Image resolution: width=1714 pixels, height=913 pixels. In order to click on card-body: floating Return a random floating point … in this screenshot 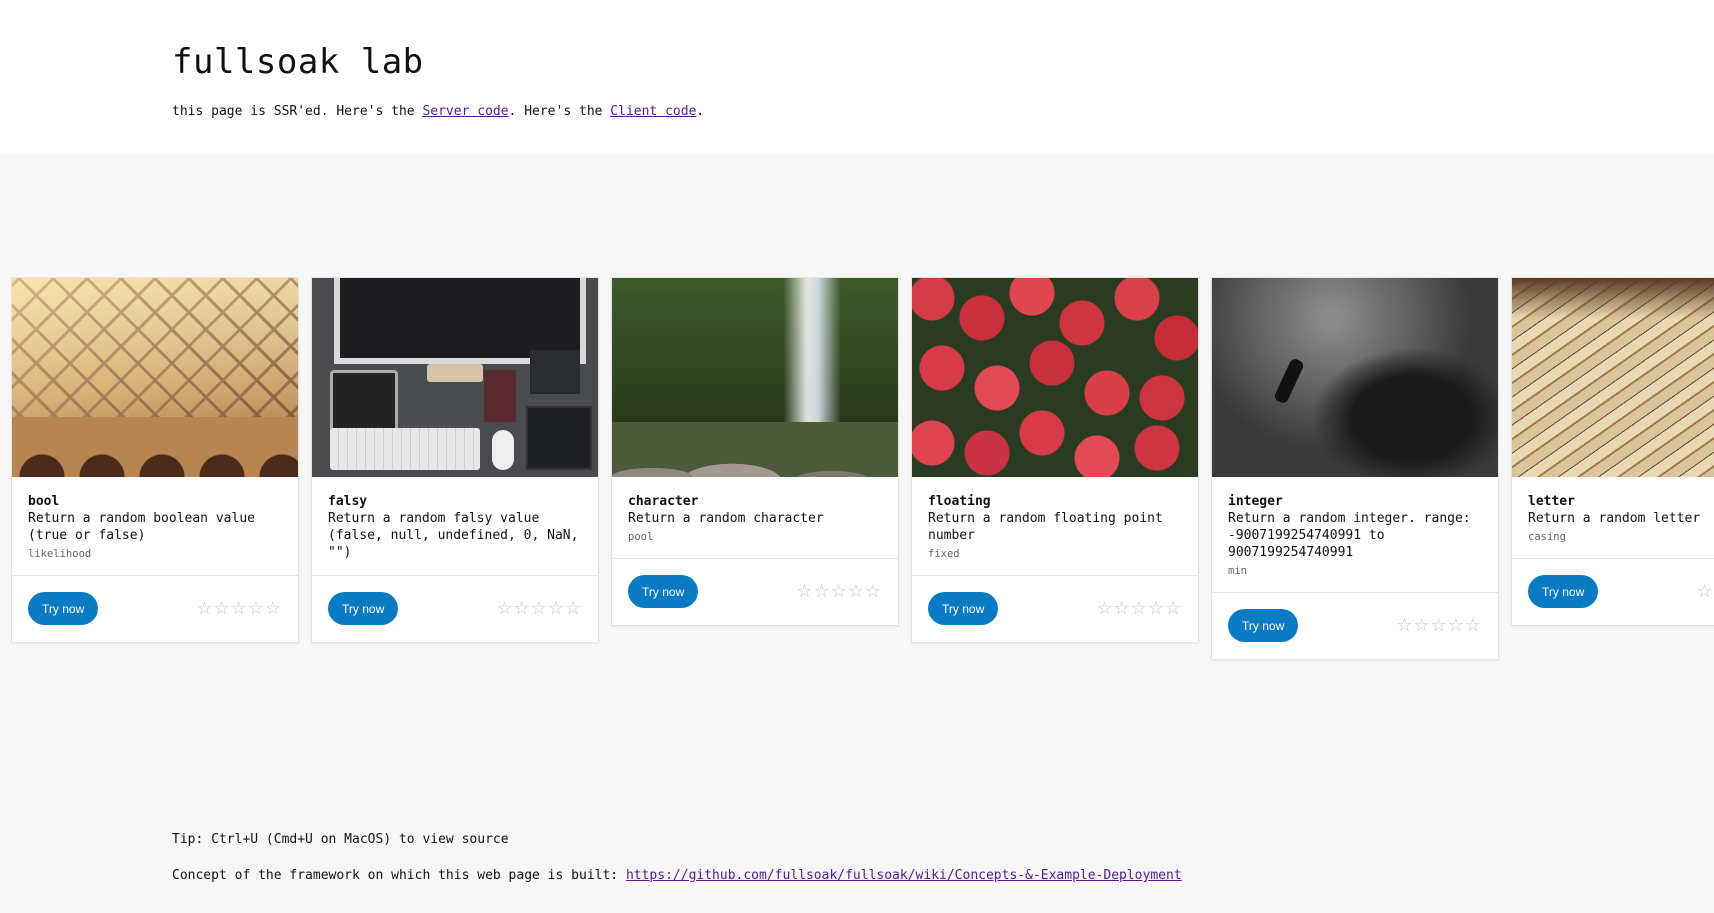, I will do `click(1055, 526)`.